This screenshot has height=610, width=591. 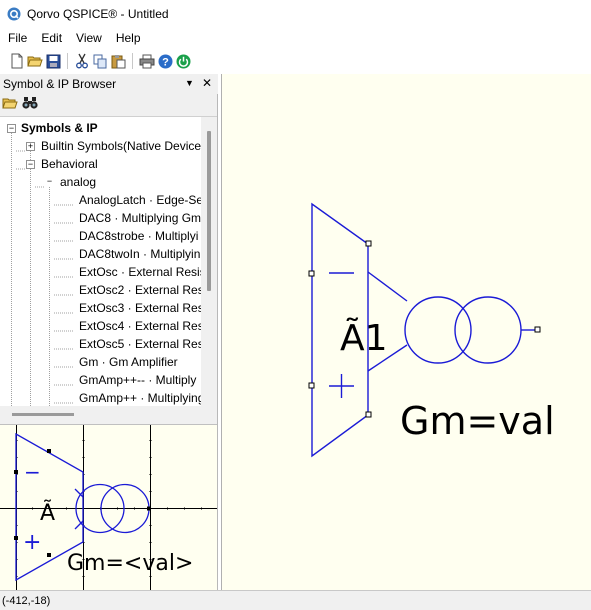 I want to click on tree-horizontal-scrollbar, so click(x=108, y=414).